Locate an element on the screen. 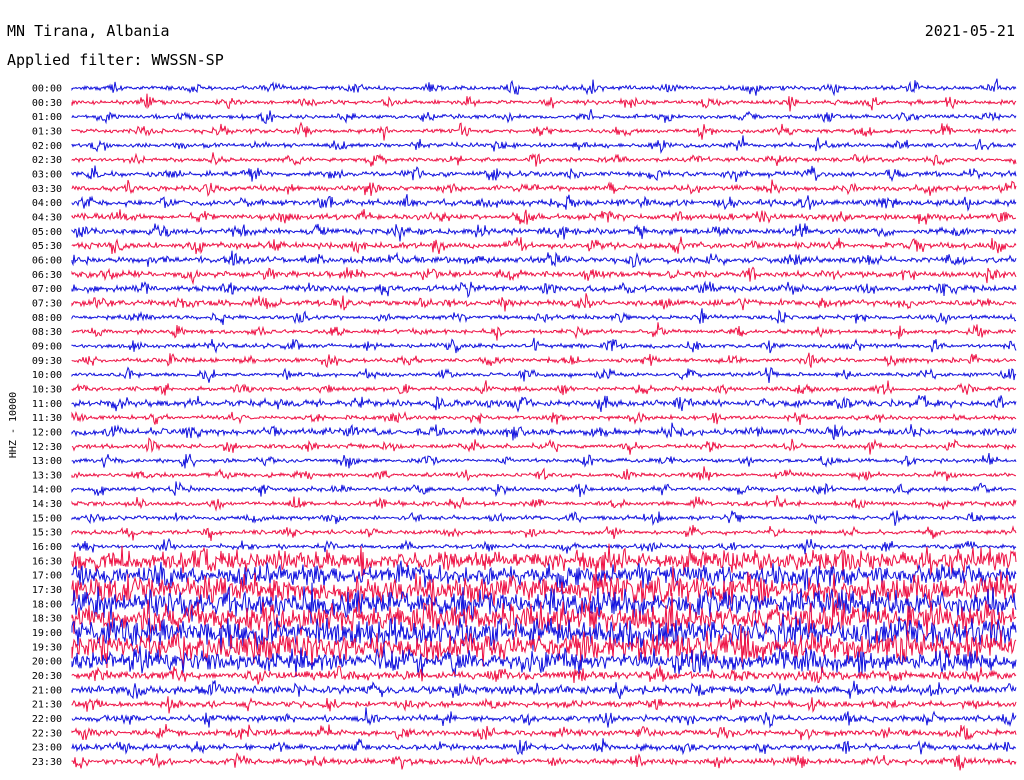 This screenshot has width=1024, height=780. time-label: 08:30 is located at coordinates (47, 332).